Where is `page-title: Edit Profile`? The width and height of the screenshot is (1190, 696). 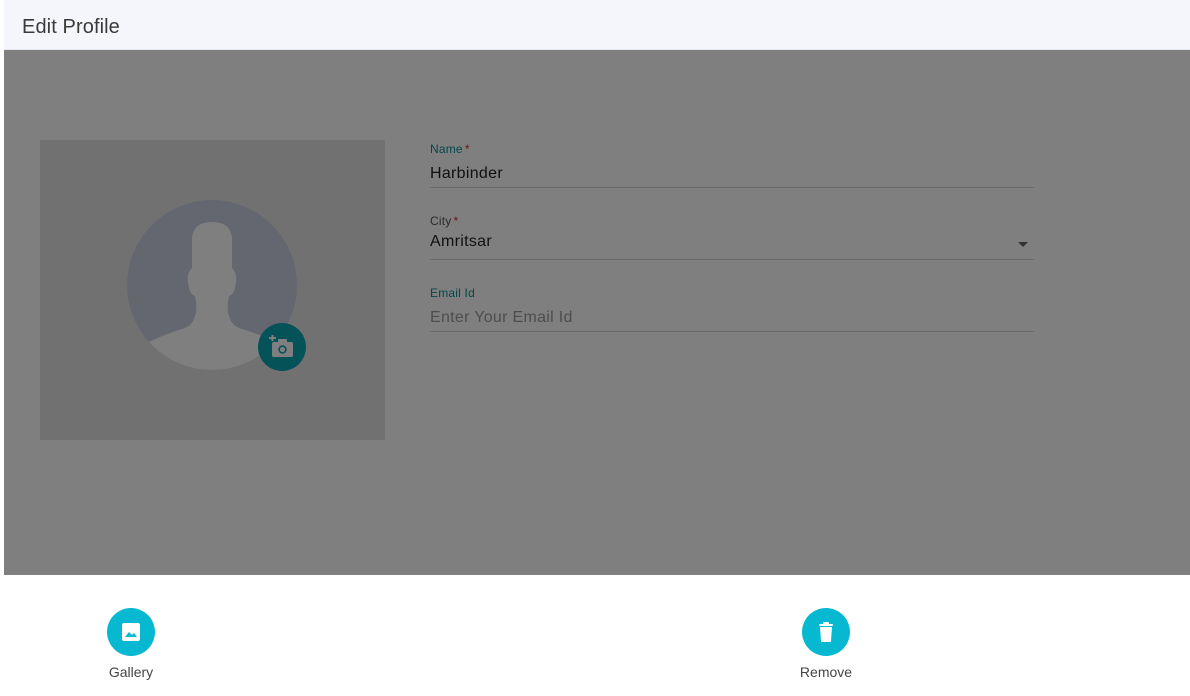 page-title: Edit Profile is located at coordinates (71, 27).